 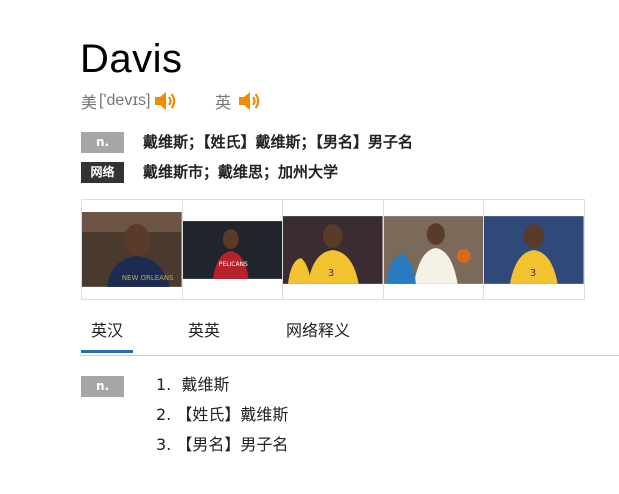 What do you see at coordinates (278, 142) in the screenshot?
I see `summary-definition: 戴维斯；【姓氏】戴维斯；【男名】男子名` at bounding box center [278, 142].